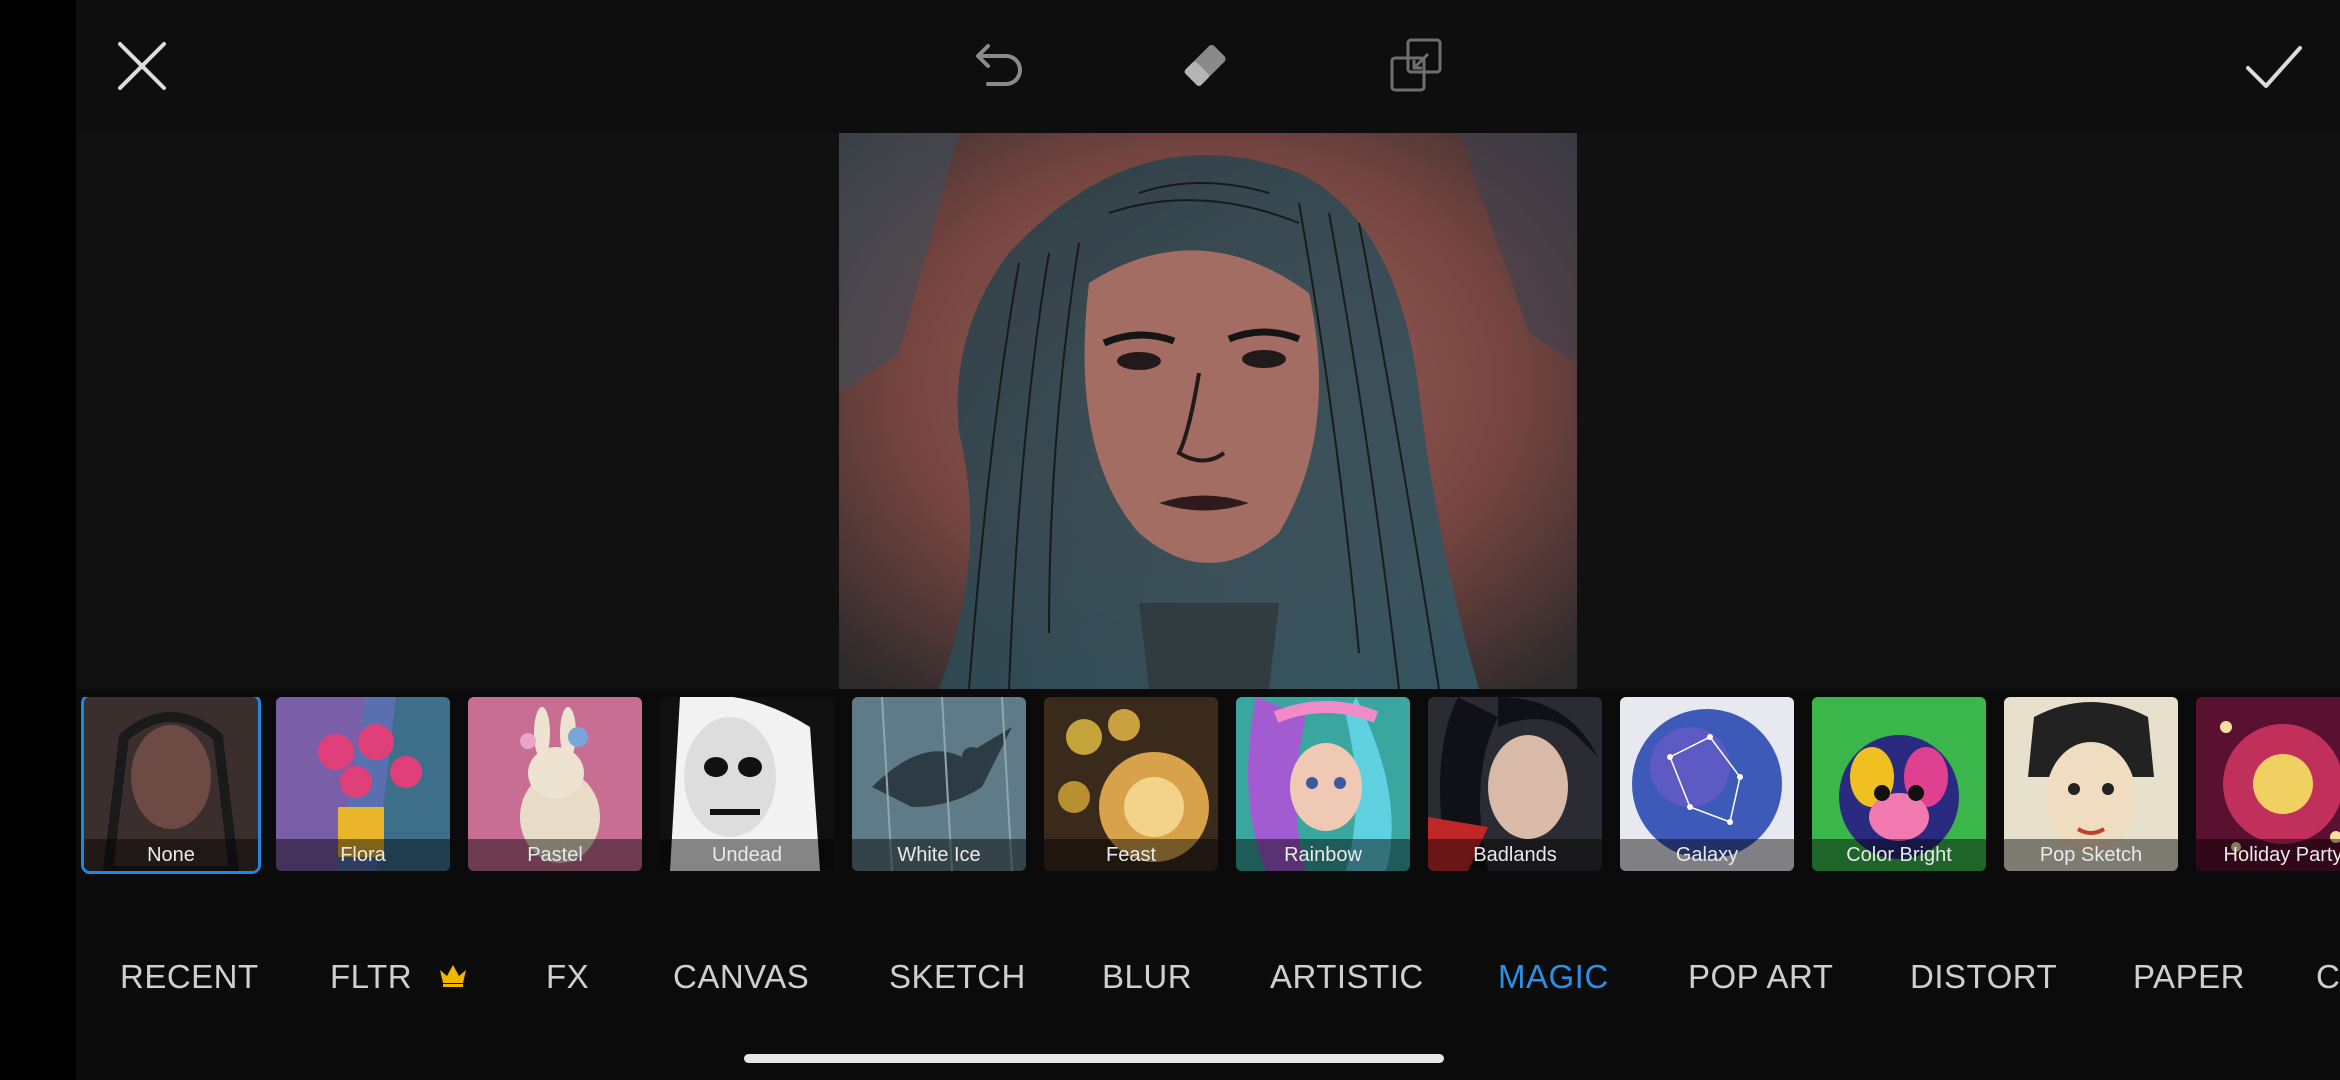  What do you see at coordinates (171, 855) in the screenshot?
I see `effect-label: None` at bounding box center [171, 855].